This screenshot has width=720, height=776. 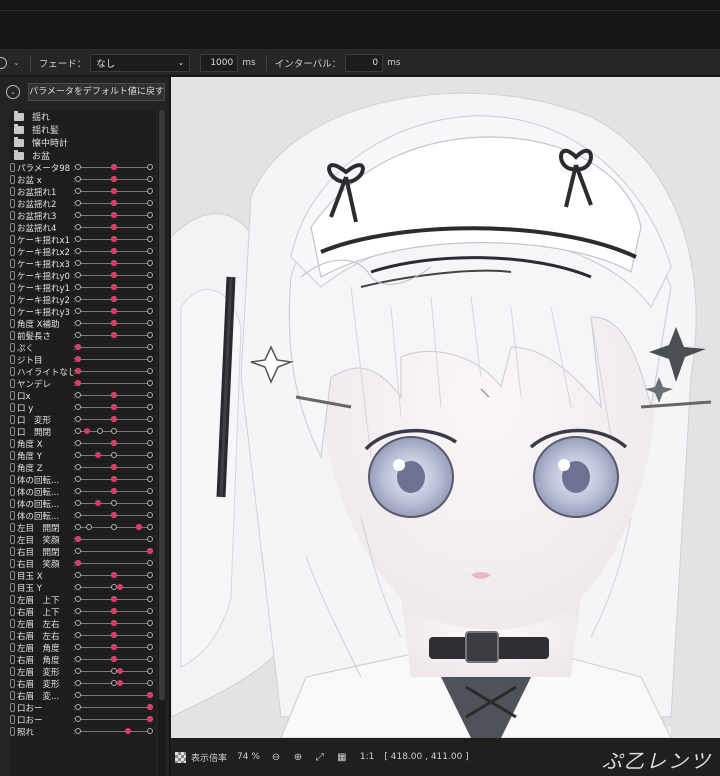 I want to click on parameter-row: ケーキ揺れy3:, so click(x=83, y=312).